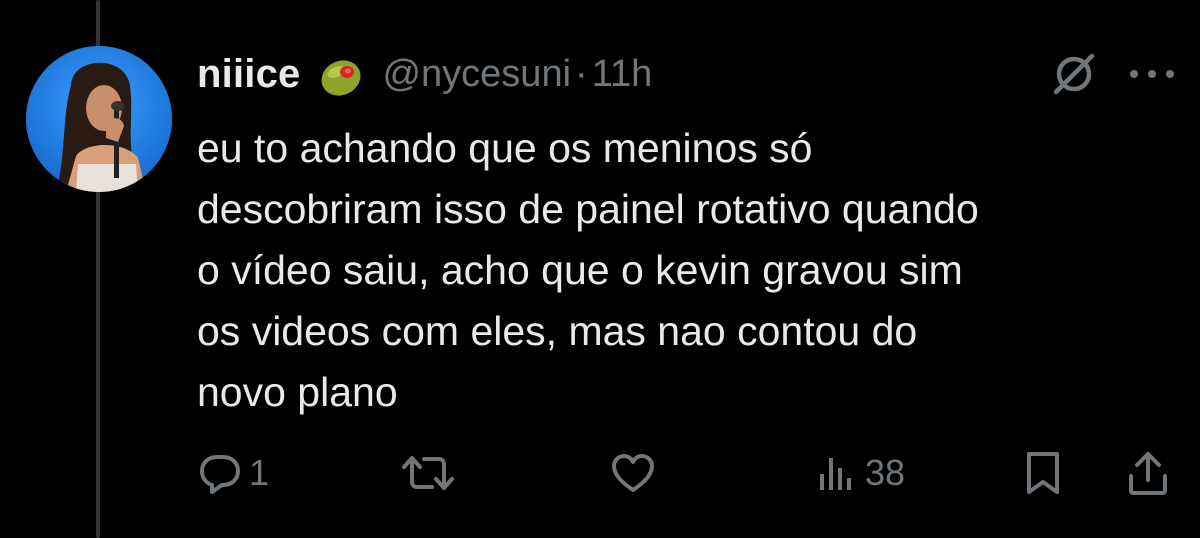 The height and width of the screenshot is (538, 1200). Describe the element at coordinates (885, 472) in the screenshot. I see `views-count: 38` at that location.